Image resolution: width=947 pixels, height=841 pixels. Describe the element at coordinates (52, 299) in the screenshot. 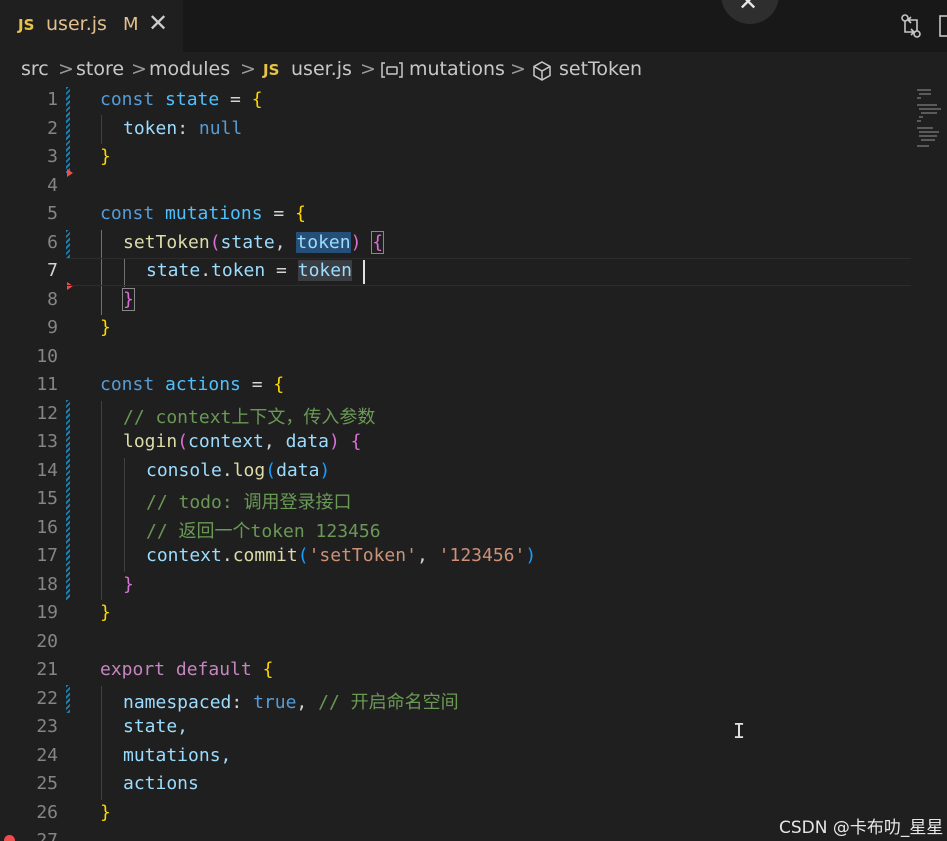

I see `line-number: 8` at that location.